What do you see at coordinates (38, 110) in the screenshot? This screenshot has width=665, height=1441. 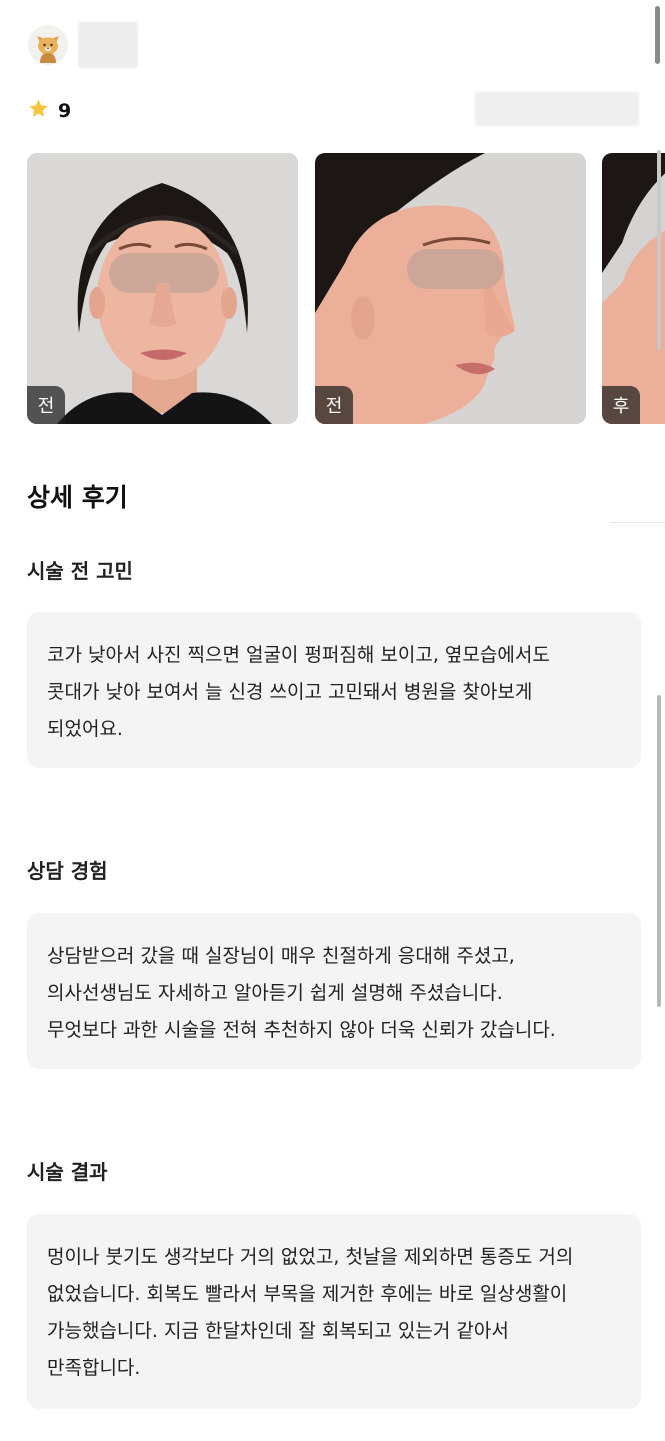 I see `star-icon` at bounding box center [38, 110].